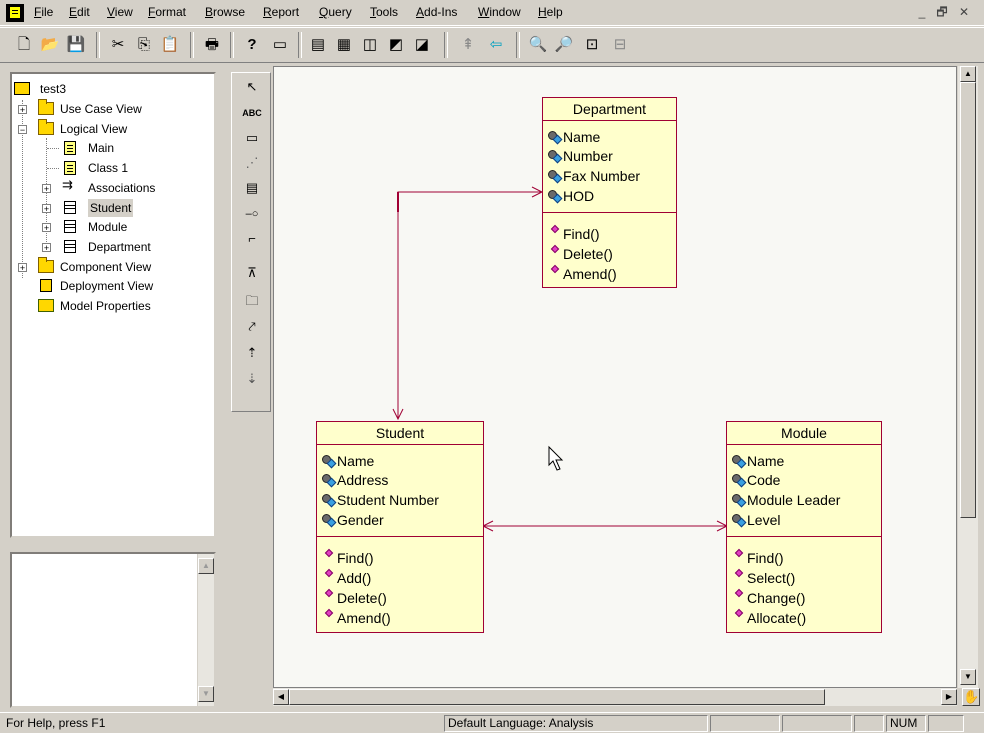 This screenshot has width=984, height=733. What do you see at coordinates (252, 214) in the screenshot?
I see `interface-tool-icon: –○` at bounding box center [252, 214].